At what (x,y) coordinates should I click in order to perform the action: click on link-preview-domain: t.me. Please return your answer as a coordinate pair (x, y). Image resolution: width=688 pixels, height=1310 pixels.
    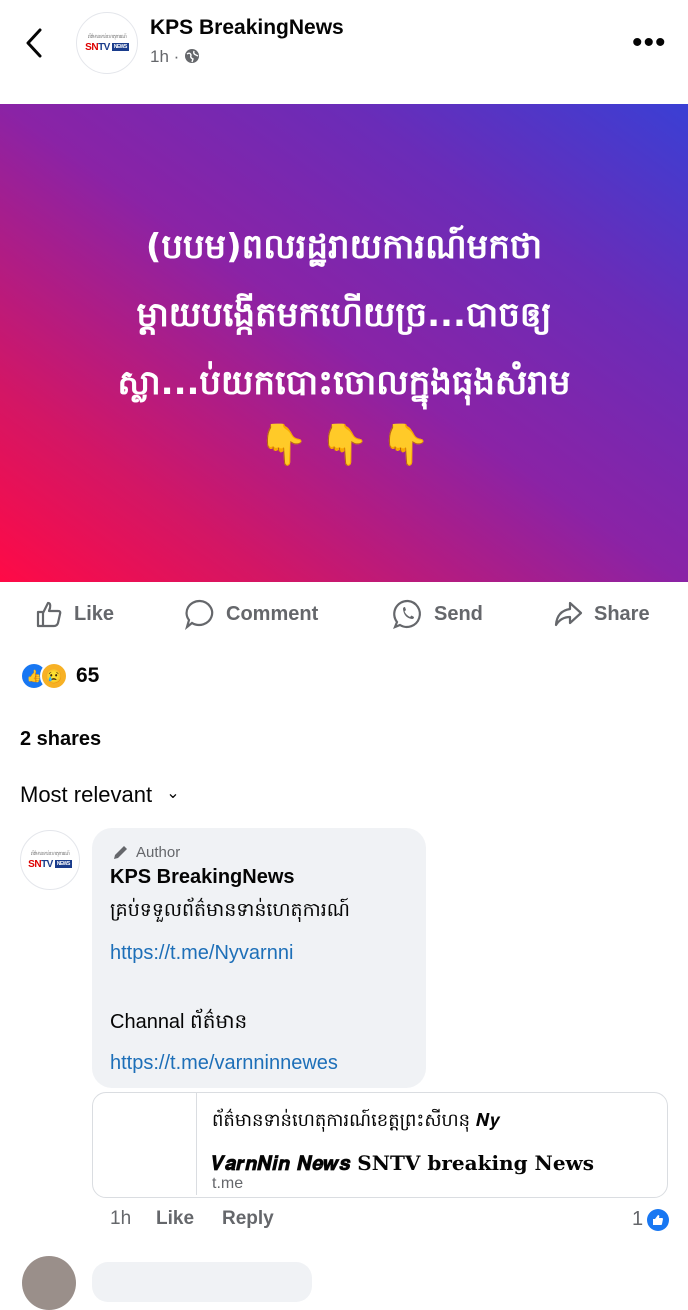
    Looking at the image, I should click on (228, 1183).